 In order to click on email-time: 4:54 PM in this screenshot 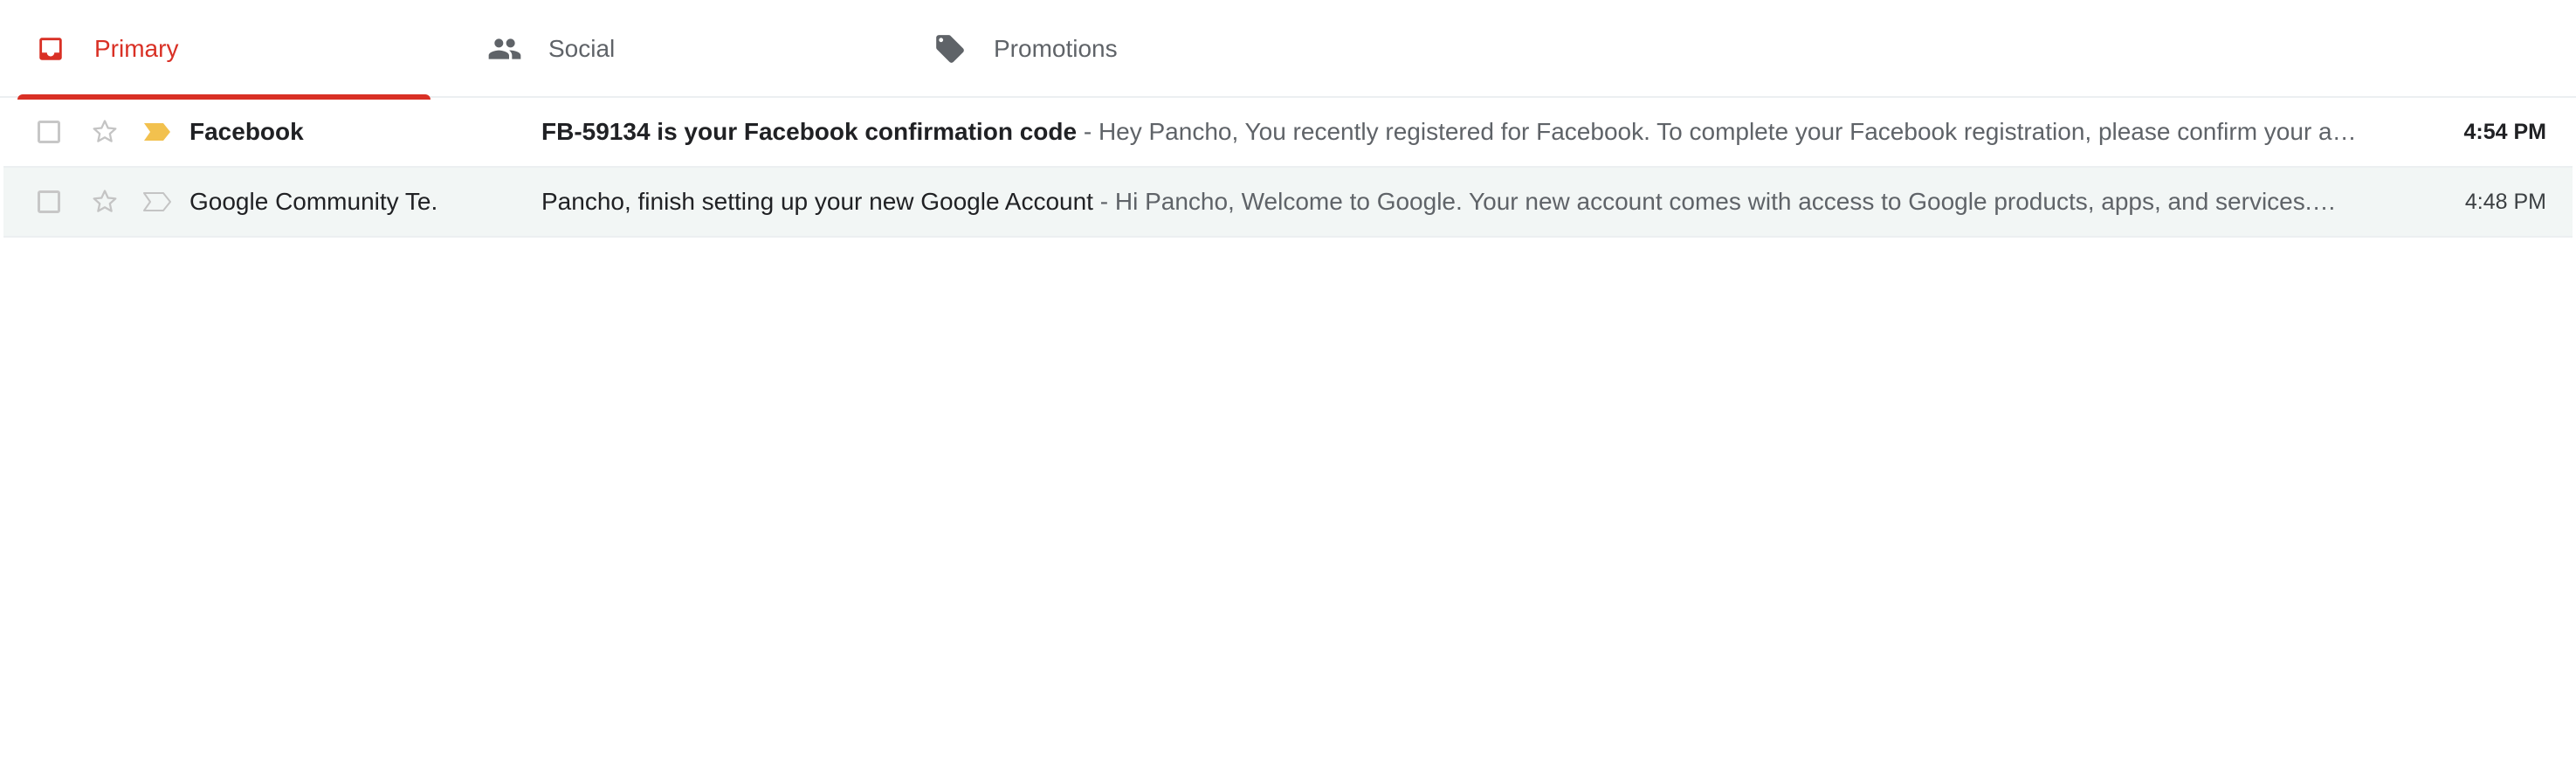, I will do `click(2504, 131)`.